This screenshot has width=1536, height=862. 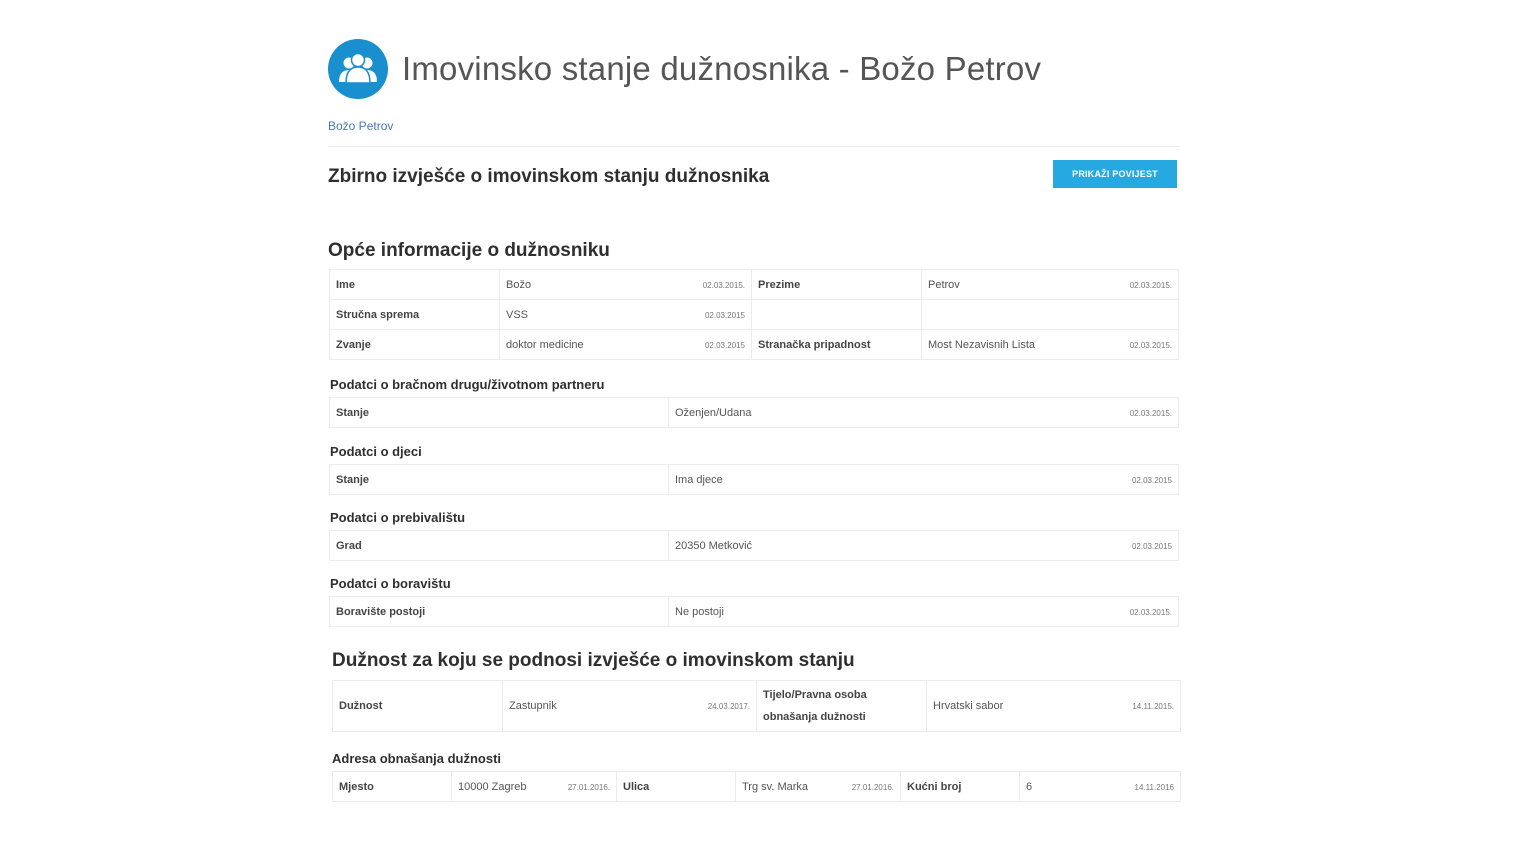 What do you see at coordinates (414, 344) in the screenshot?
I see `field-label: Zvanje` at bounding box center [414, 344].